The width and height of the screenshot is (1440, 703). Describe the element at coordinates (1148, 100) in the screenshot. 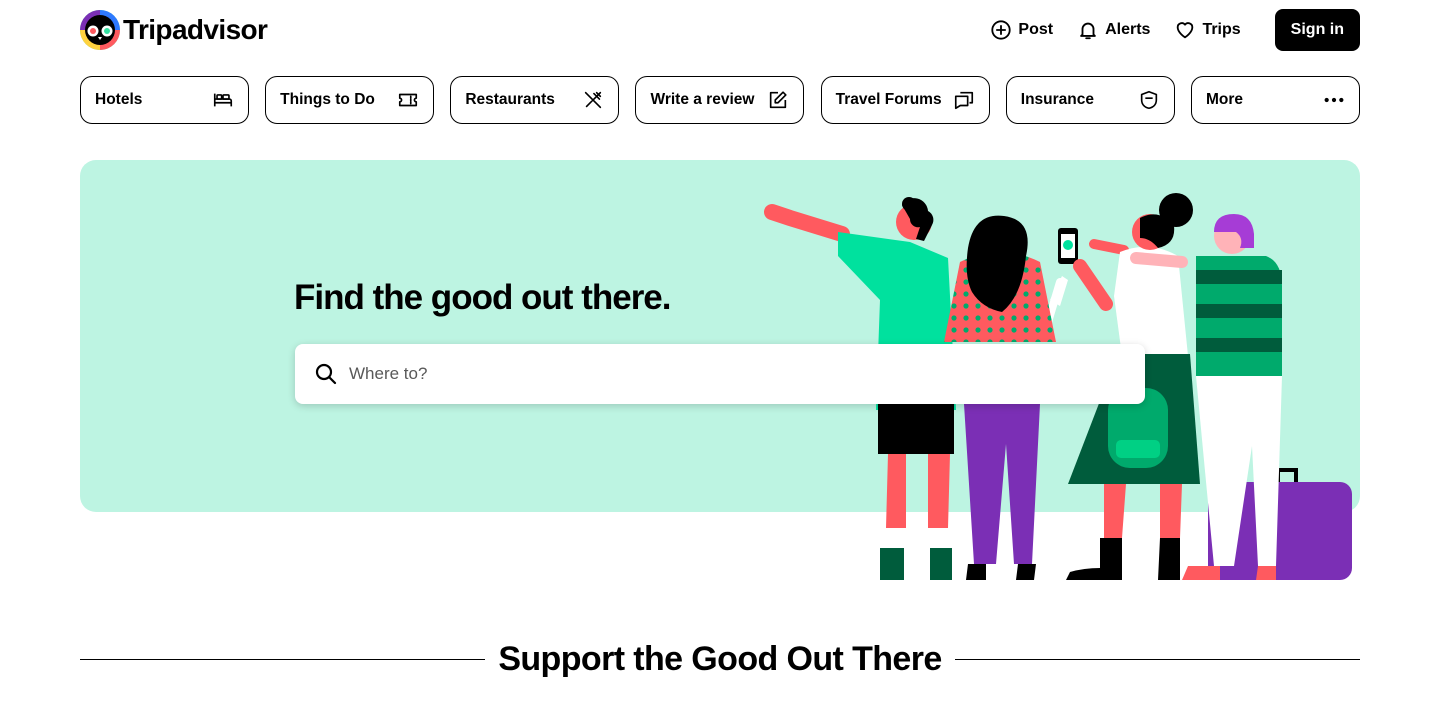

I see `shield-icon` at that location.